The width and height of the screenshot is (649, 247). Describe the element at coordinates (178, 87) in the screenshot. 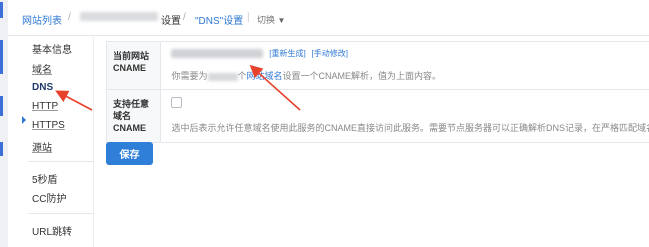

I see `annotation-overlay` at that location.